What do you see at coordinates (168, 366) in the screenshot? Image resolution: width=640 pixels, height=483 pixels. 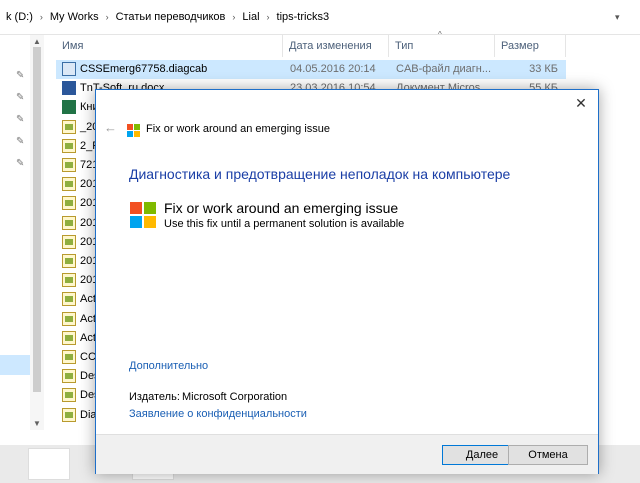 I see `advanced-link: Дополнительно` at bounding box center [168, 366].